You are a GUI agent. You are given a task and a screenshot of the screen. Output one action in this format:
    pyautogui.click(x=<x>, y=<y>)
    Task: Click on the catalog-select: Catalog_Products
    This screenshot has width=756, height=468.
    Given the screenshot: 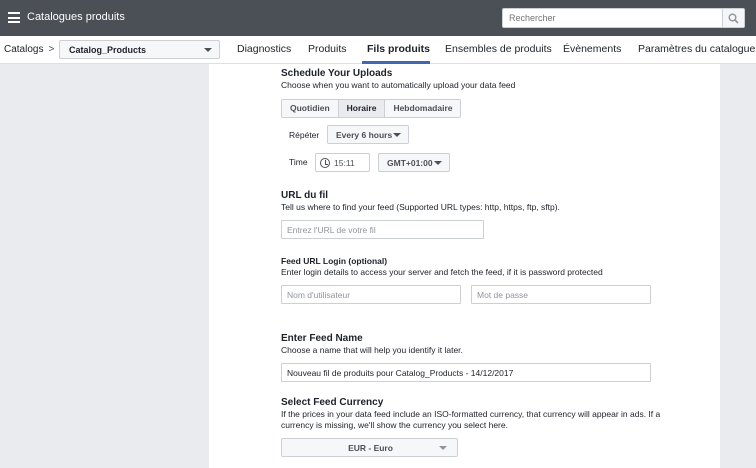 What is the action you would take?
    pyautogui.click(x=139, y=49)
    